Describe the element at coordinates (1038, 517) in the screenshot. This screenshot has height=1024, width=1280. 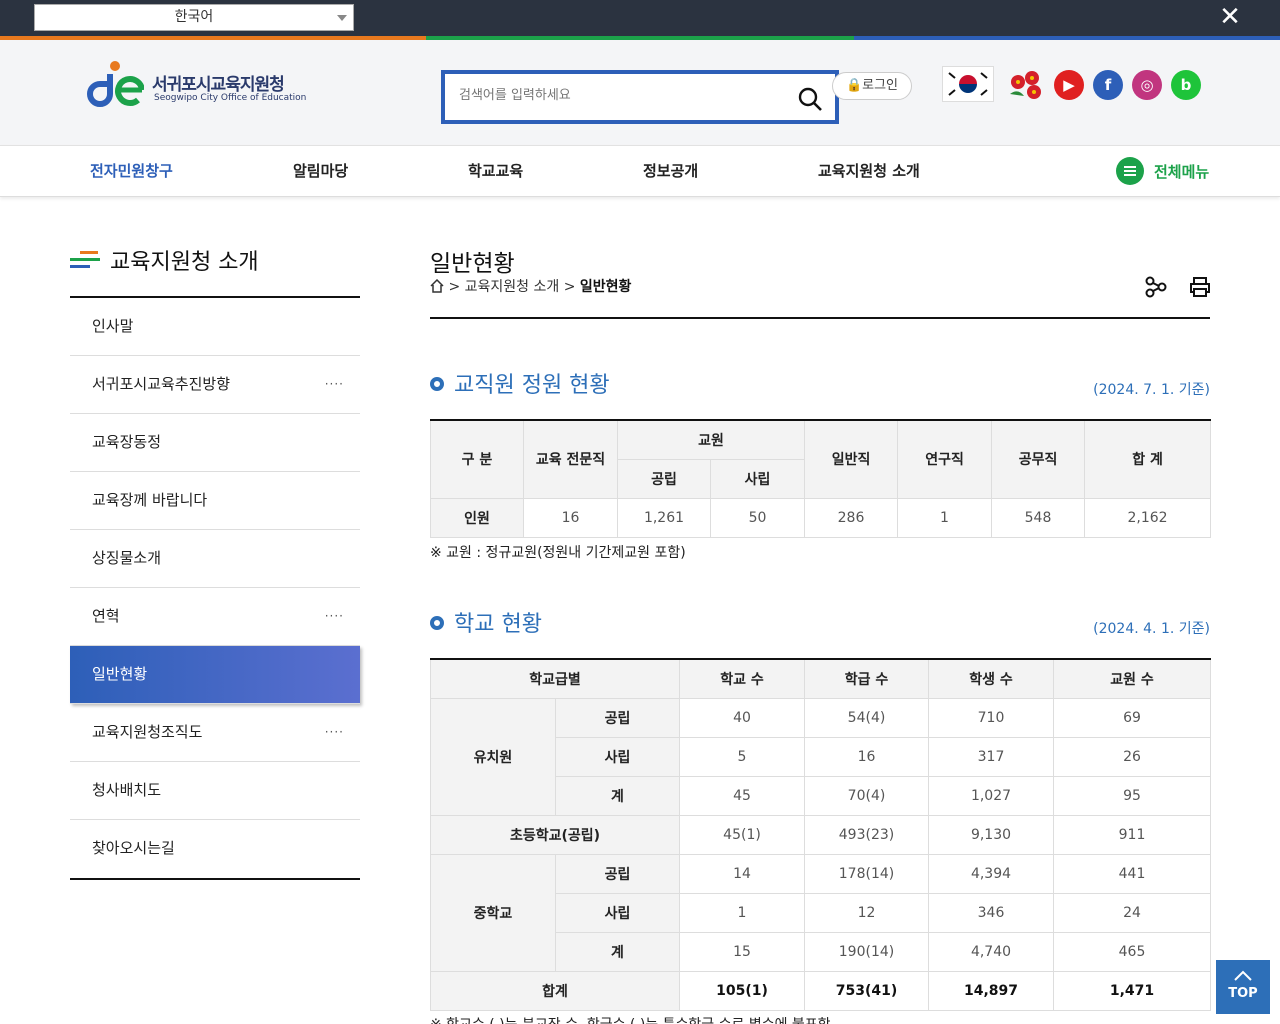
I see `table-cell: 548` at that location.